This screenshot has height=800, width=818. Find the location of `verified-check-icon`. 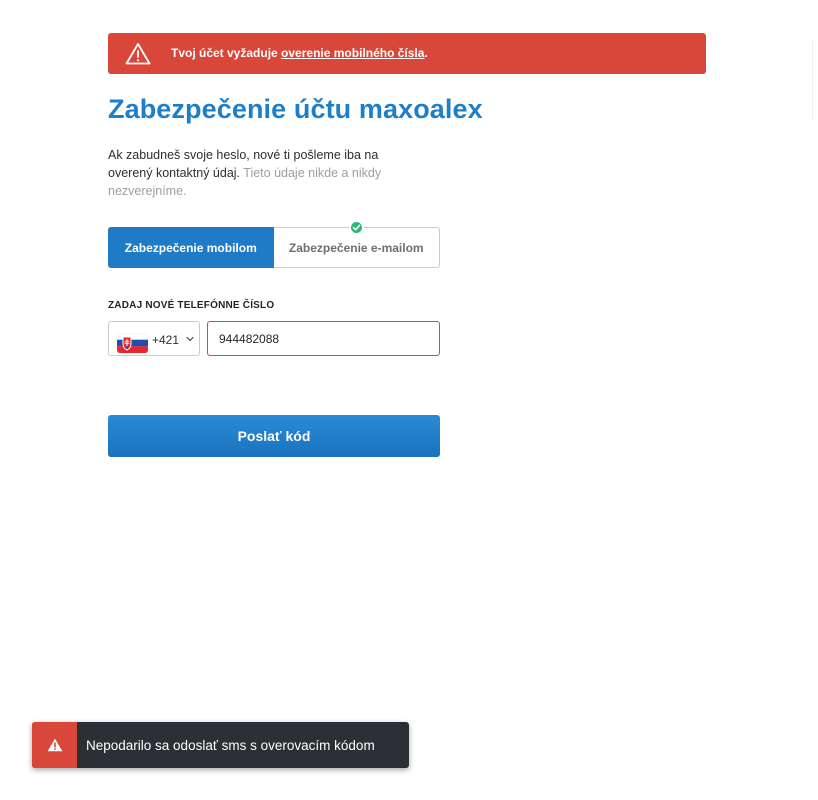

verified-check-icon is located at coordinates (356, 227).